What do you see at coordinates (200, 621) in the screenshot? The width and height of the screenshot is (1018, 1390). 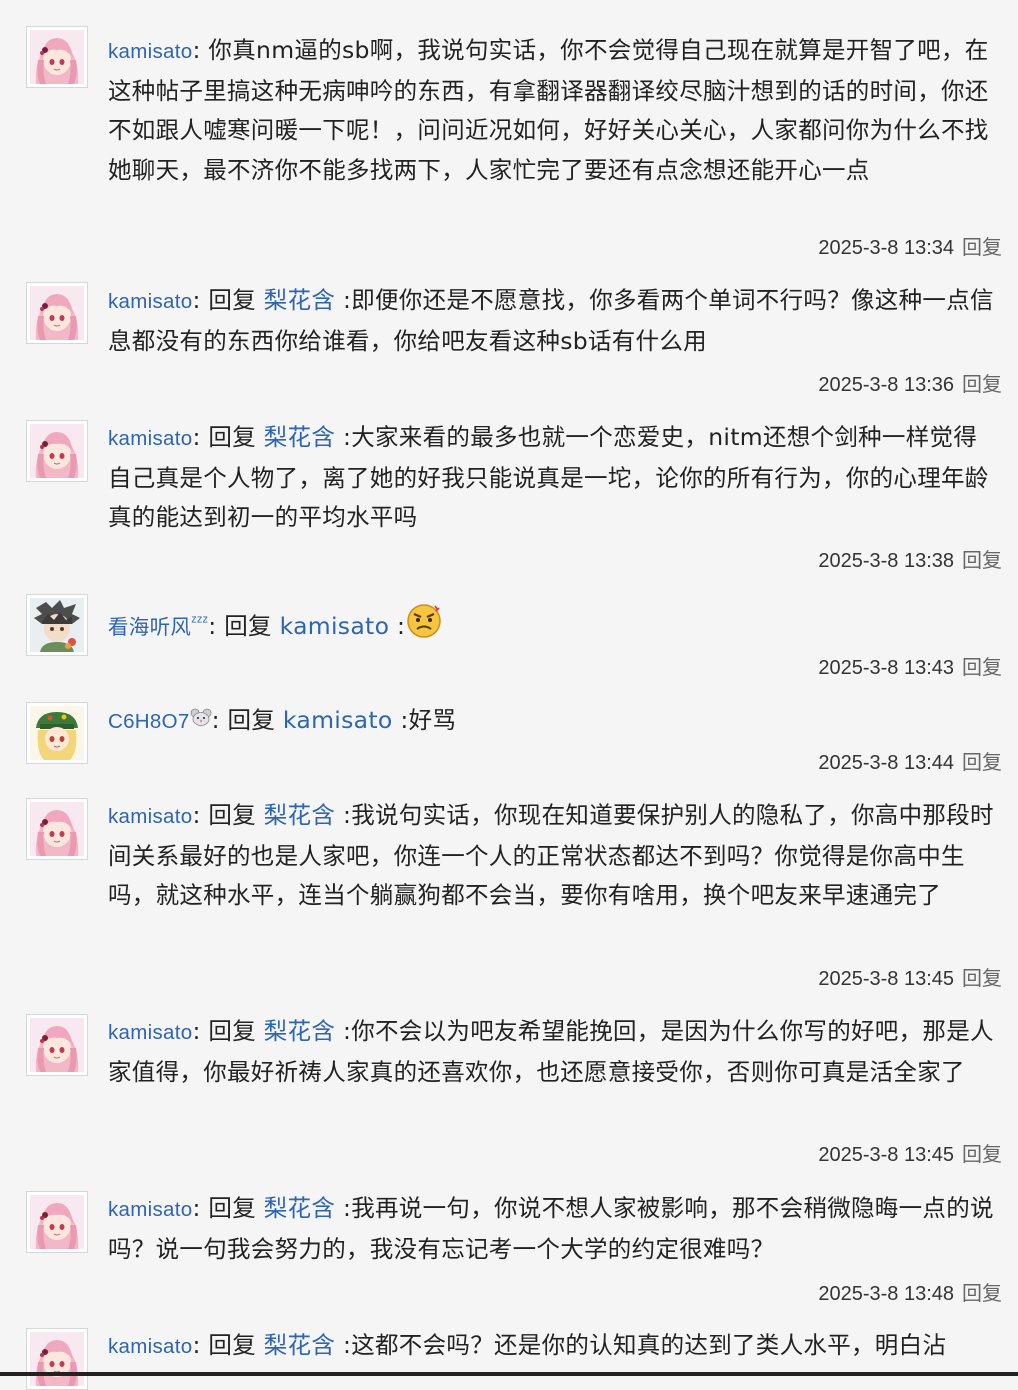 I see `username-decoration: ᶻᶻᶻ` at bounding box center [200, 621].